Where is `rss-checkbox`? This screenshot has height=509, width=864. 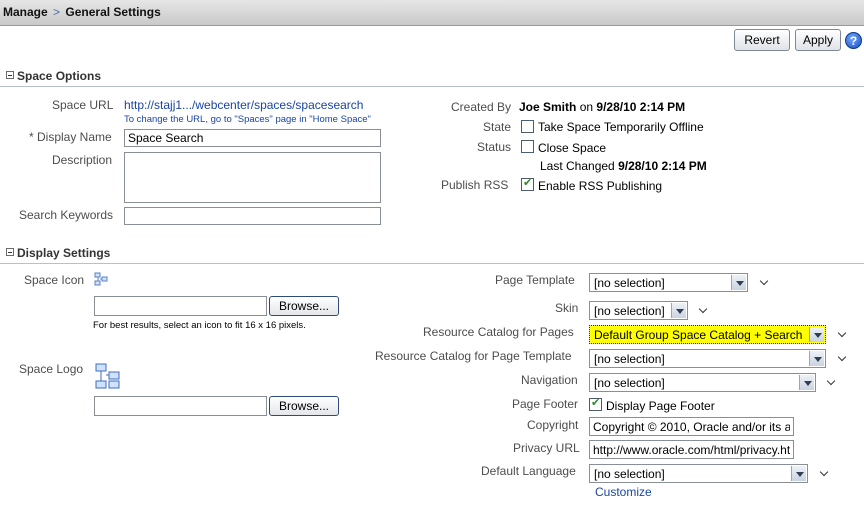 rss-checkbox is located at coordinates (527, 183).